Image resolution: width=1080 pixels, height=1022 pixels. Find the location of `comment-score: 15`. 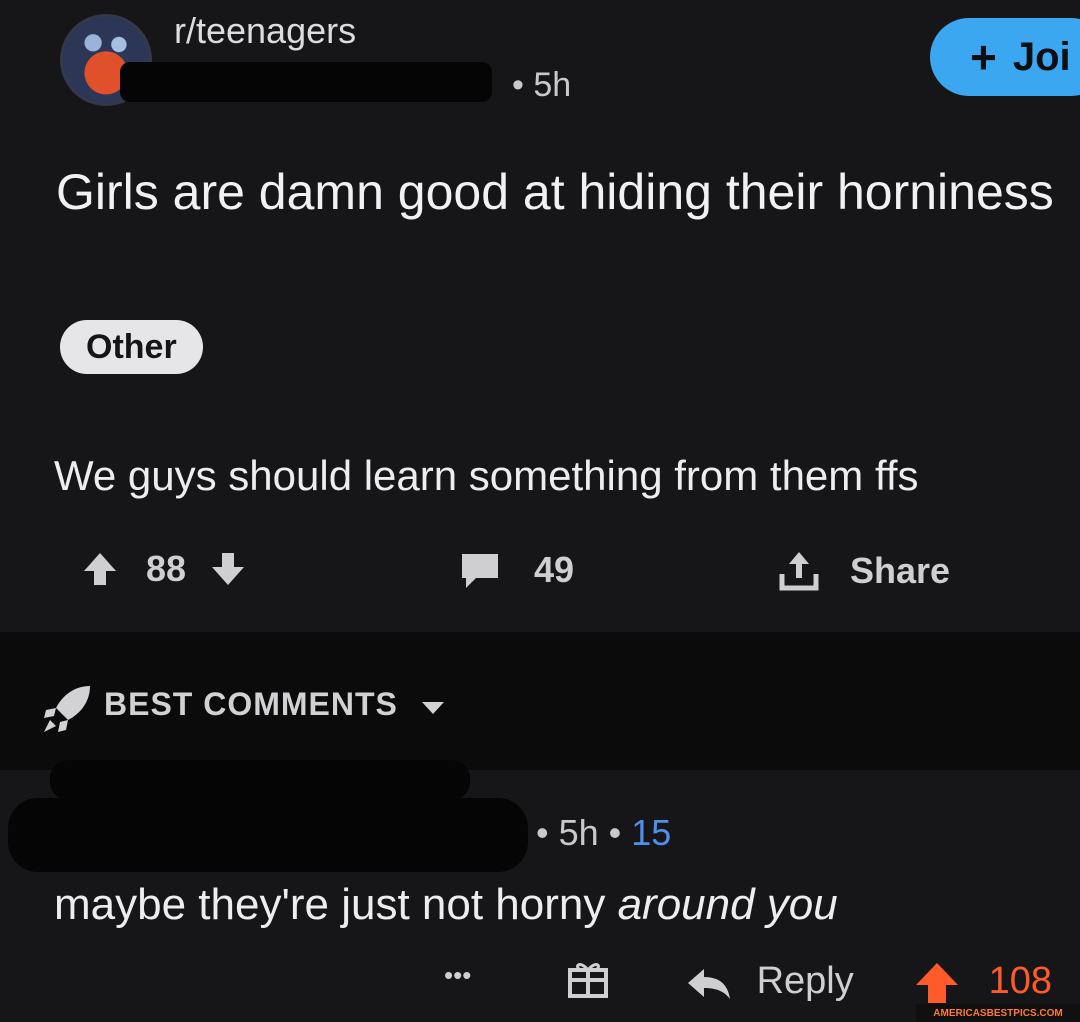

comment-score: 15 is located at coordinates (651, 832).